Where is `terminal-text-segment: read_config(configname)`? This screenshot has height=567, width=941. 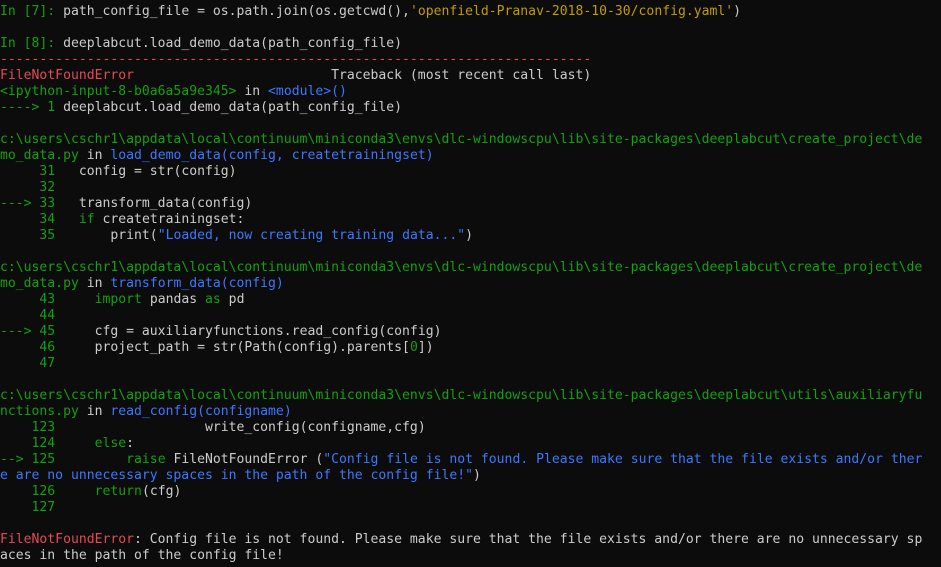 terminal-text-segment: read_config(configname) is located at coordinates (201, 411).